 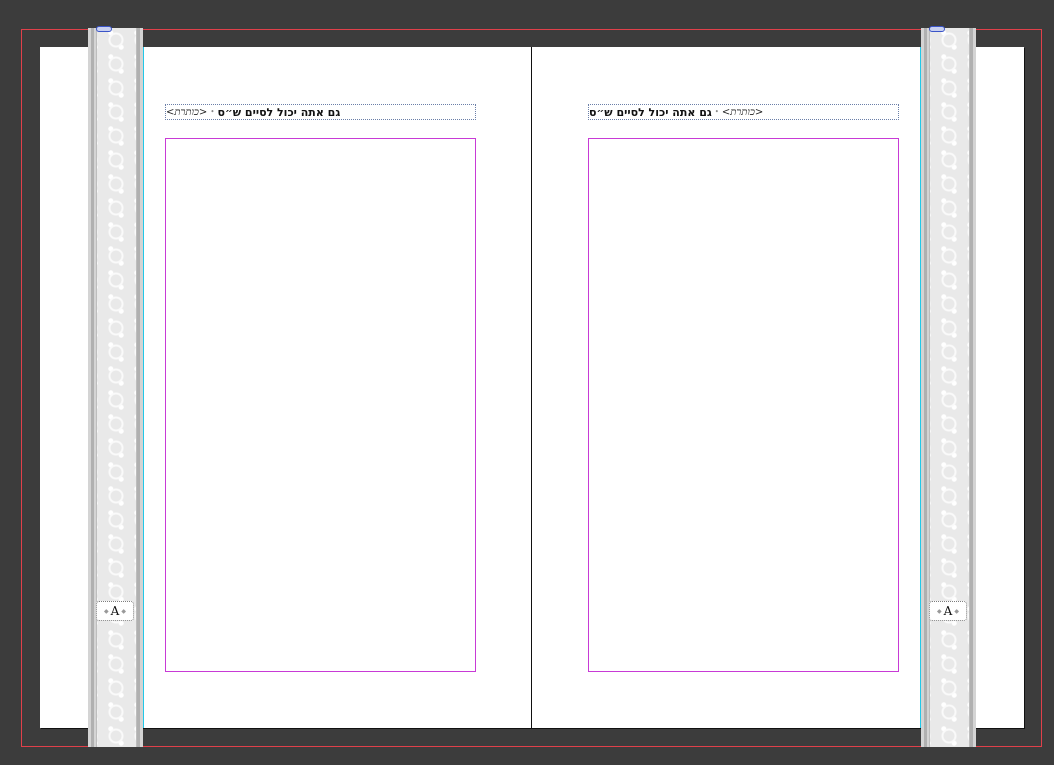 I want to click on right-header-variable: <כותרת>, so click(x=742, y=112).